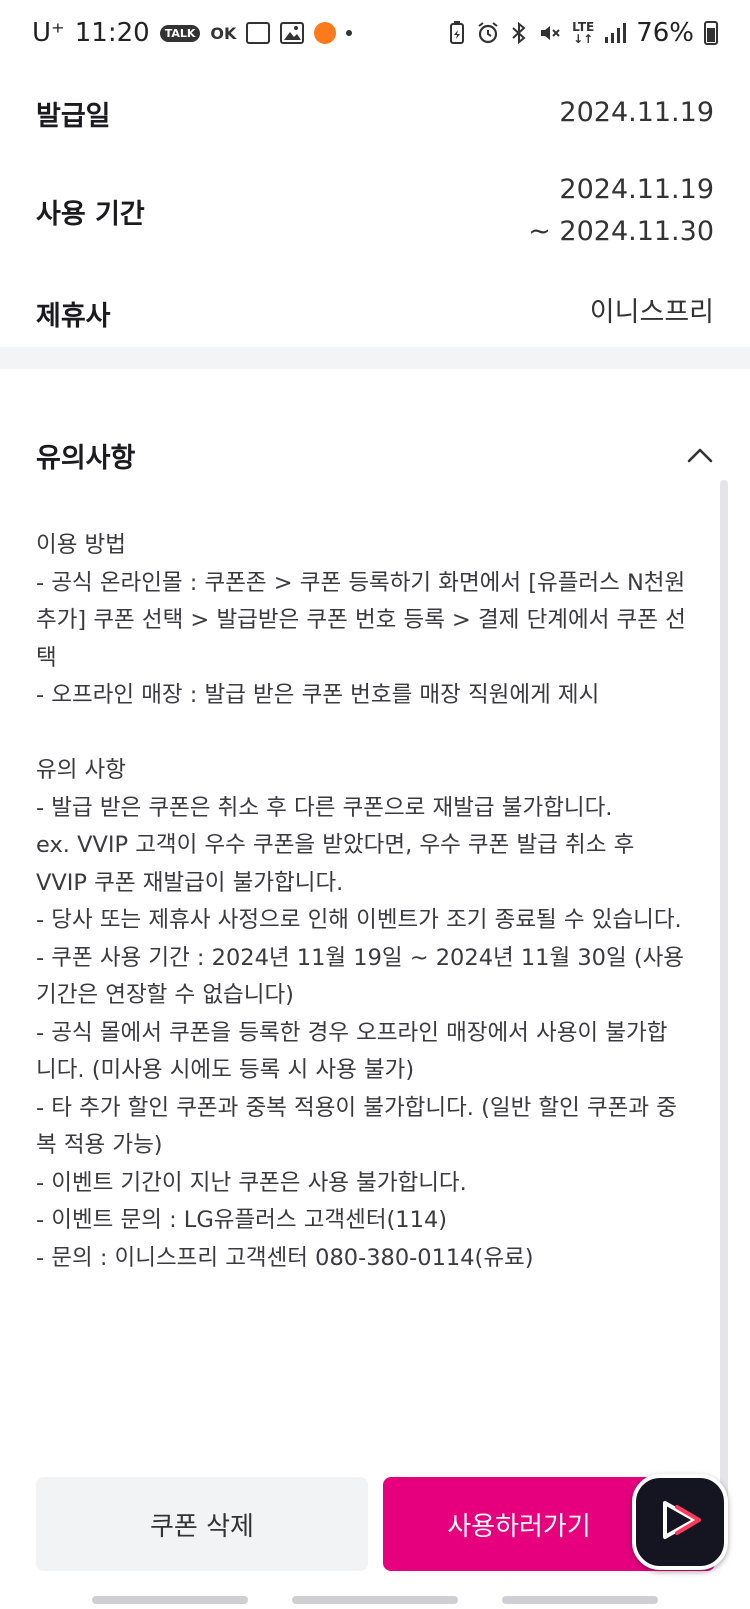 Image resolution: width=750 pixels, height=1609 pixels. I want to click on status-bar: U⁺ 11:20 TALK OK LTE ↓↑ 76%, so click(375, 33).